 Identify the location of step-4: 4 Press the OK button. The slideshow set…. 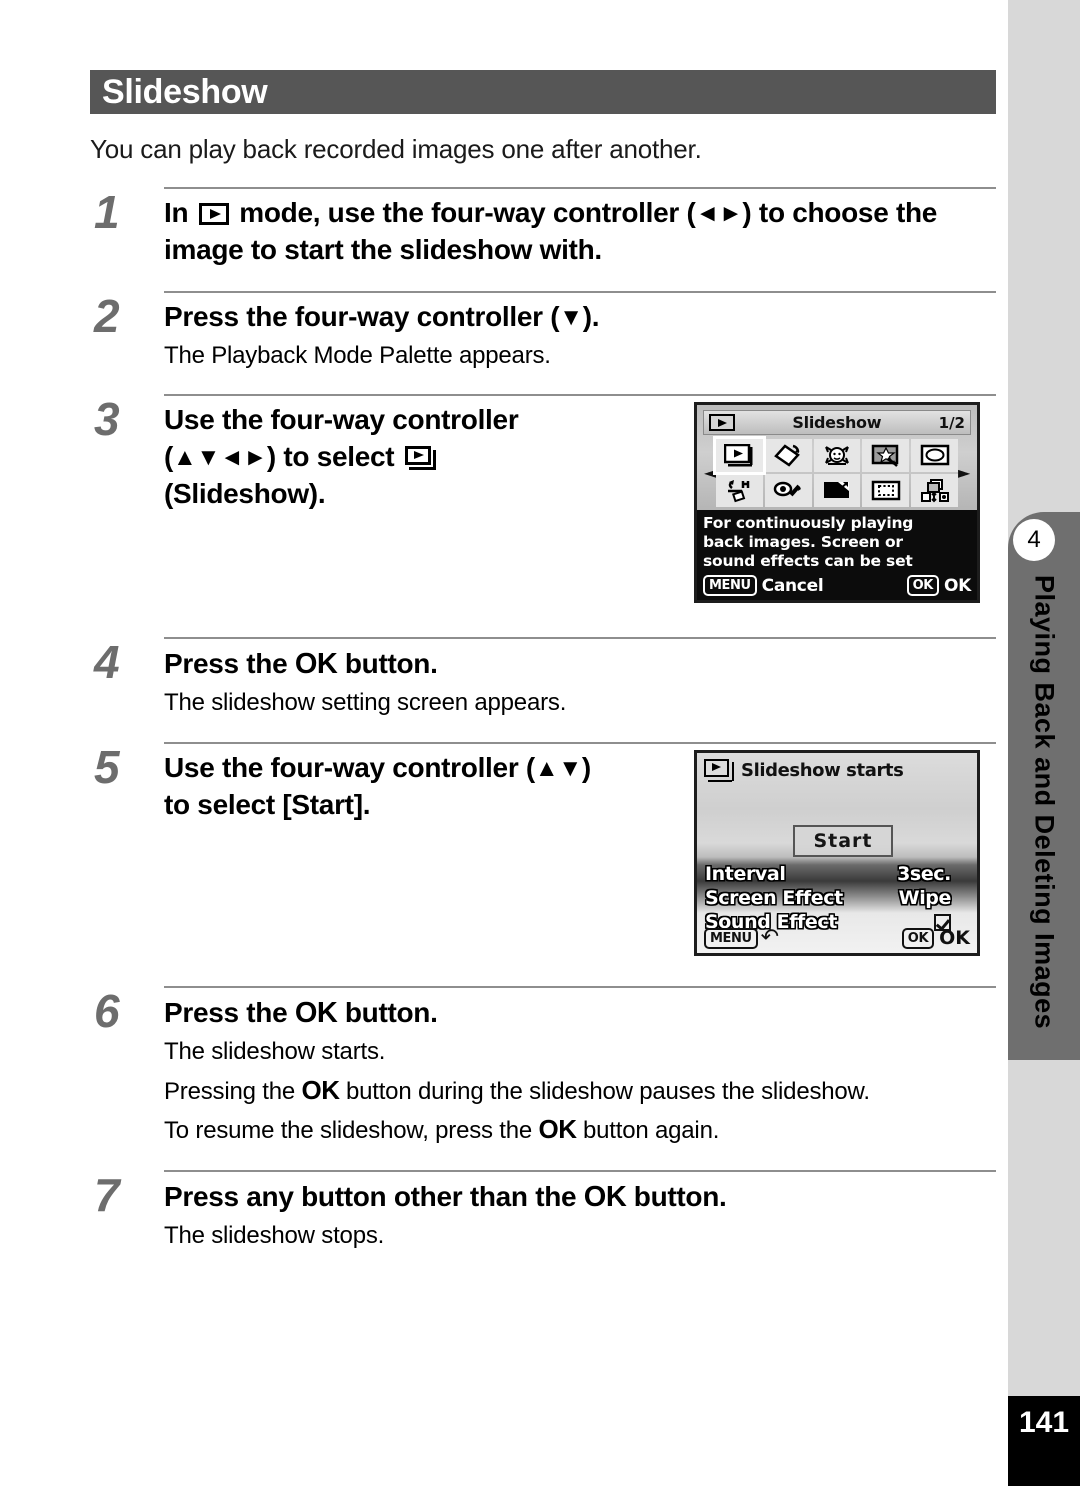
(543, 678).